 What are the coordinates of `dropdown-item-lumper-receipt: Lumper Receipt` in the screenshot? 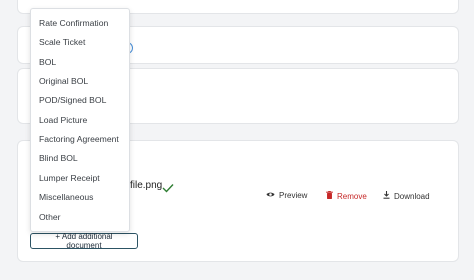 It's located at (69, 178).